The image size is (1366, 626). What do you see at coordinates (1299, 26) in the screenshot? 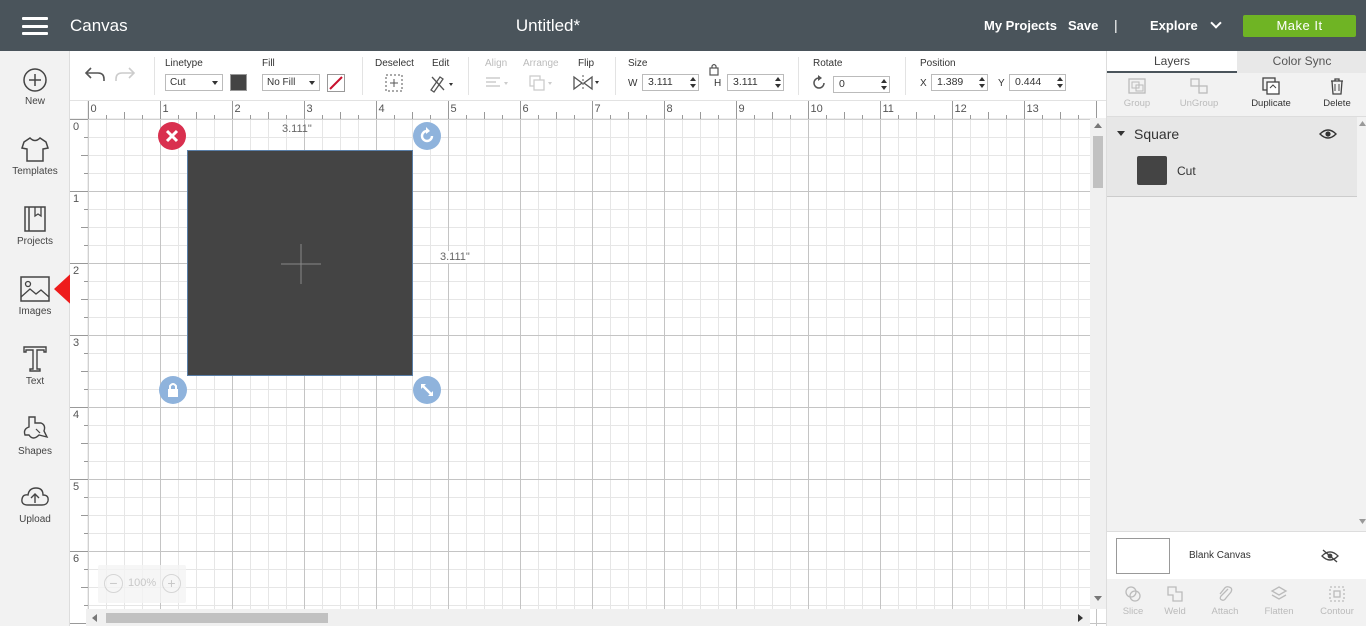
I see `make-it-button: Make It` at bounding box center [1299, 26].